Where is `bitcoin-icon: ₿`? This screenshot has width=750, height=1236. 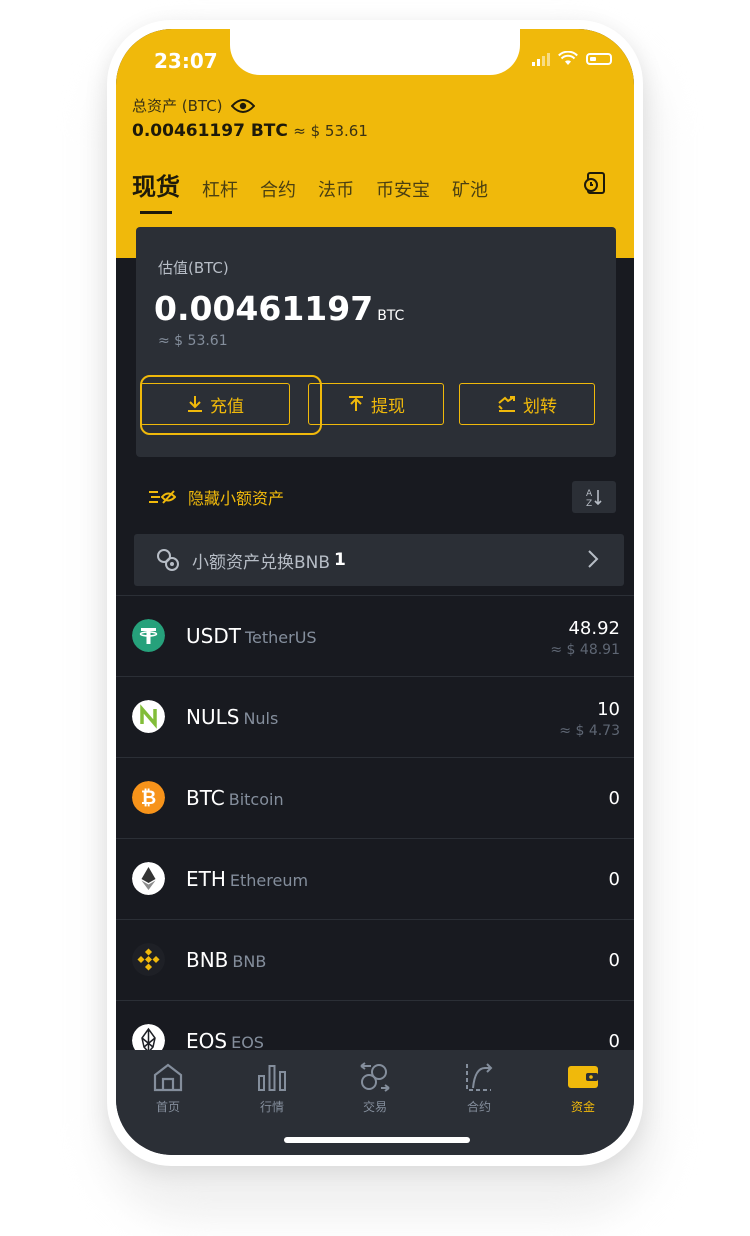
bitcoin-icon: ₿ is located at coordinates (148, 797).